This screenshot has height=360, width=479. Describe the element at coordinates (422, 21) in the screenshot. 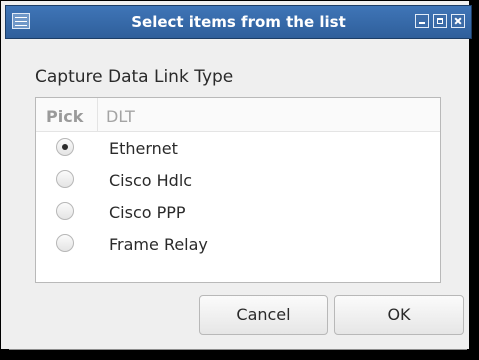

I see `minimize-icon` at that location.